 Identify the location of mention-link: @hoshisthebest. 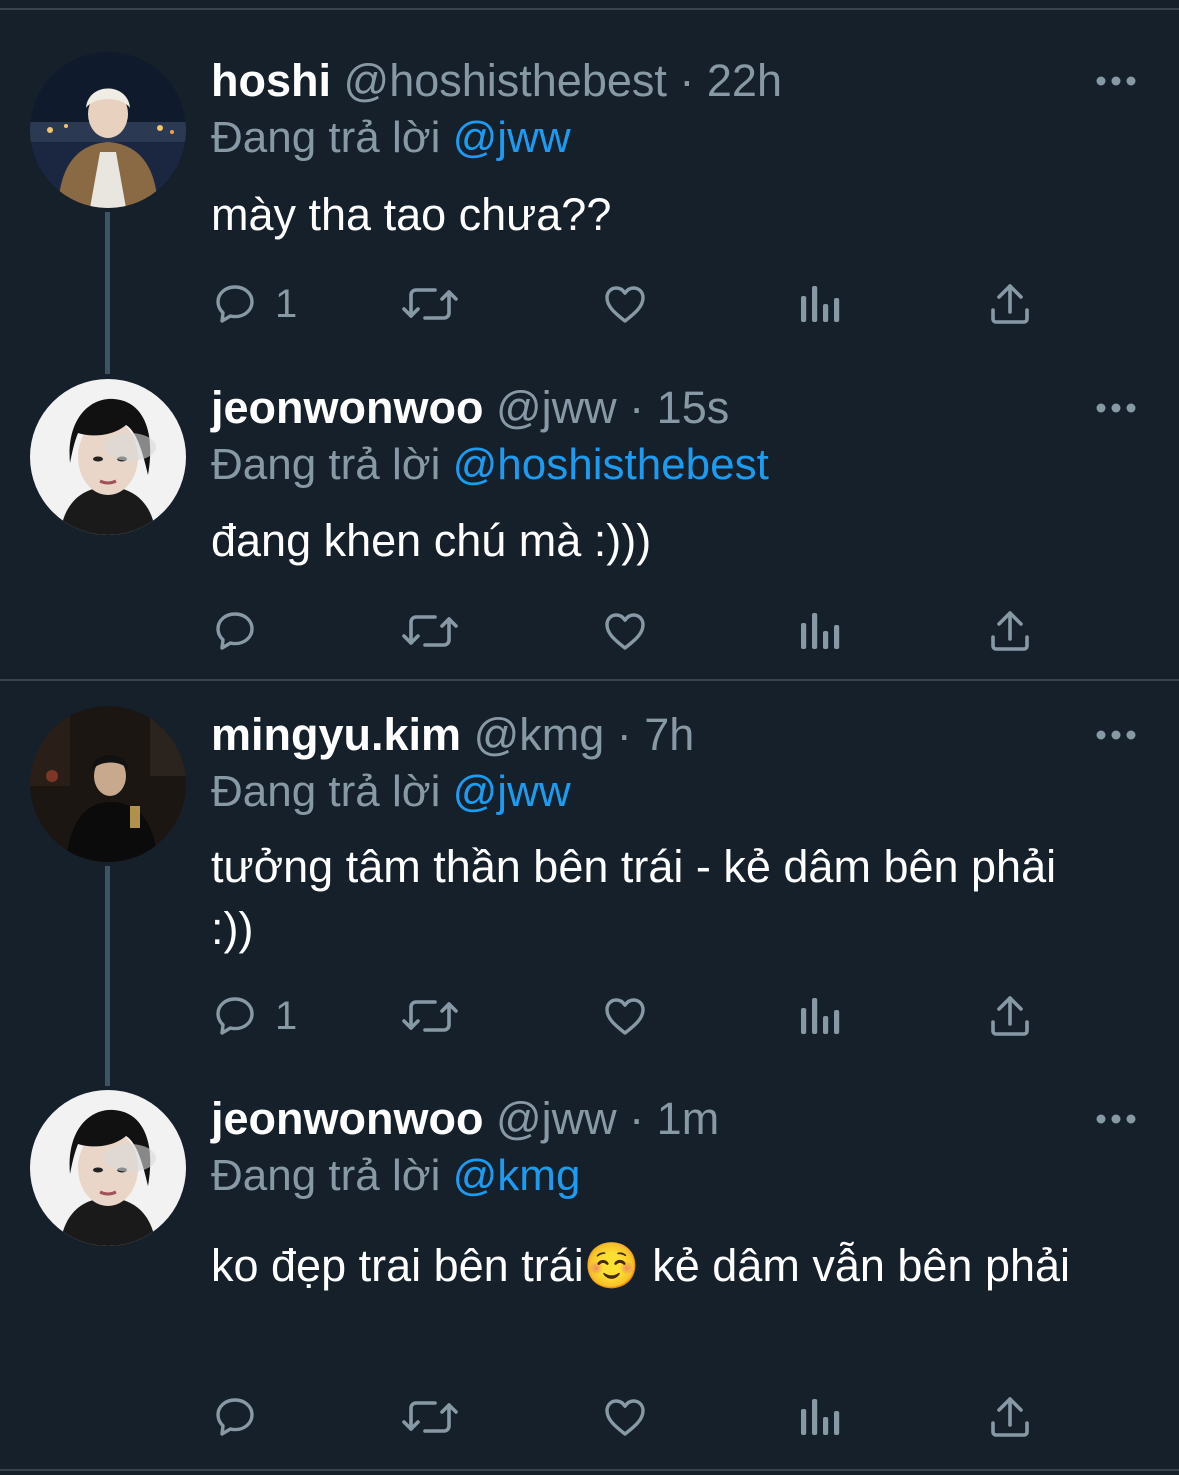
(611, 464).